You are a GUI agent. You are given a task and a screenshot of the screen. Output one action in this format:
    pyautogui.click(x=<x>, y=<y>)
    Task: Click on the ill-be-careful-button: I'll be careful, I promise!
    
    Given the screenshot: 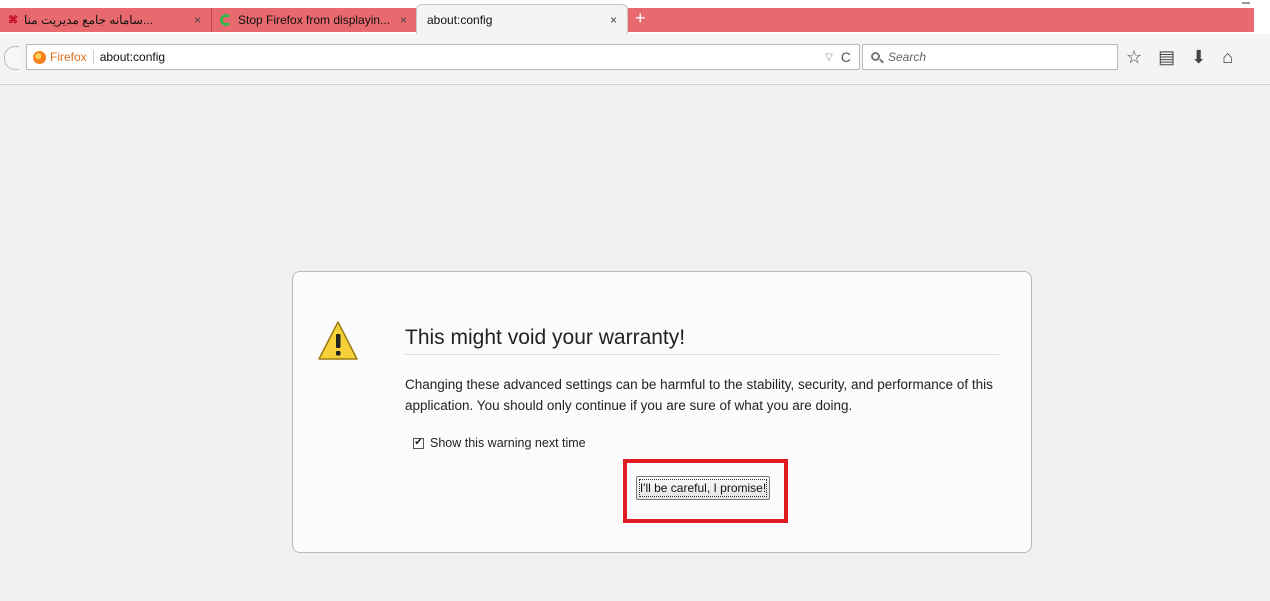 What is the action you would take?
    pyautogui.click(x=703, y=488)
    